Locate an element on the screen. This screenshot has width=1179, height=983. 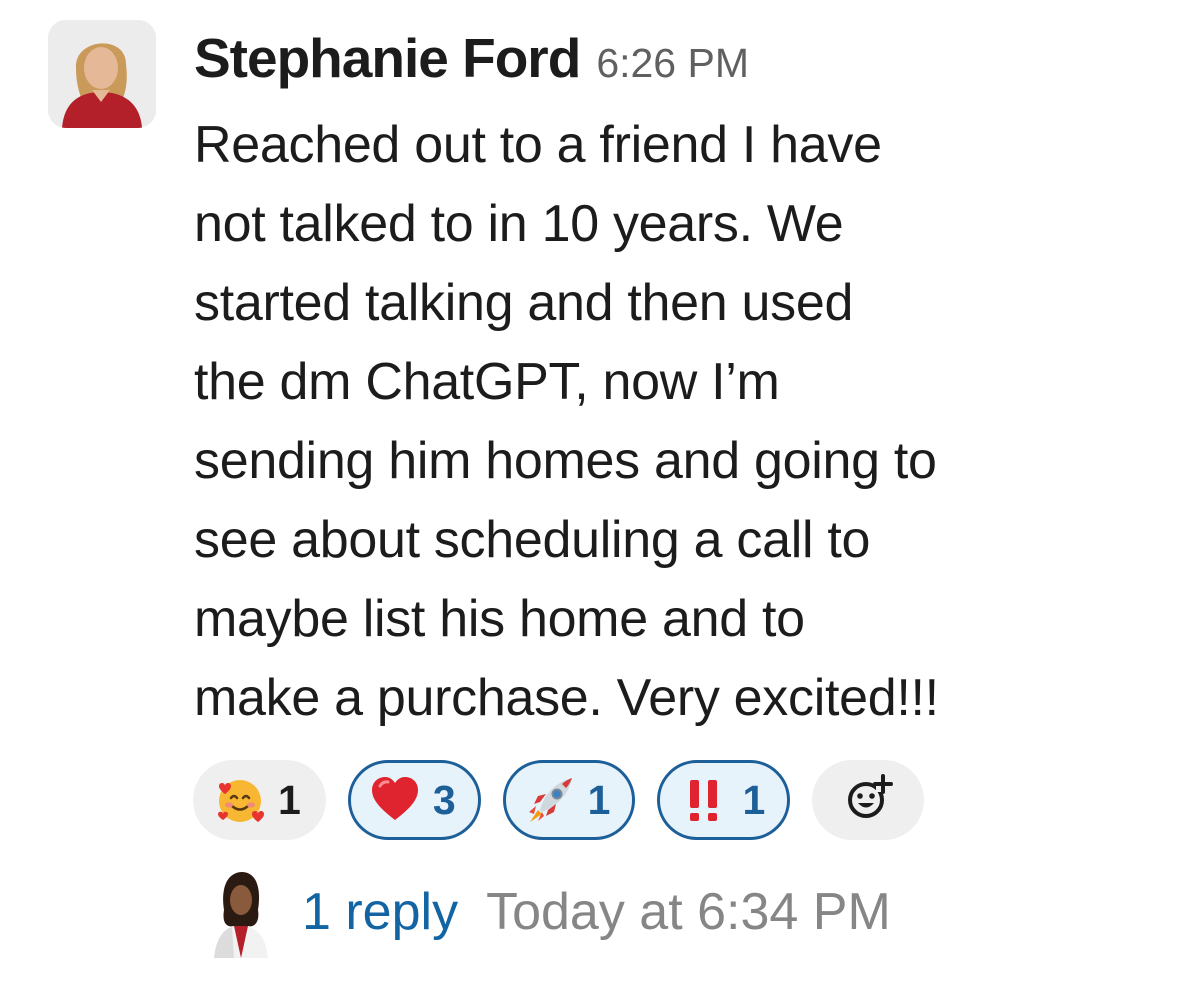
red-heart-icon is located at coordinates (395, 800).